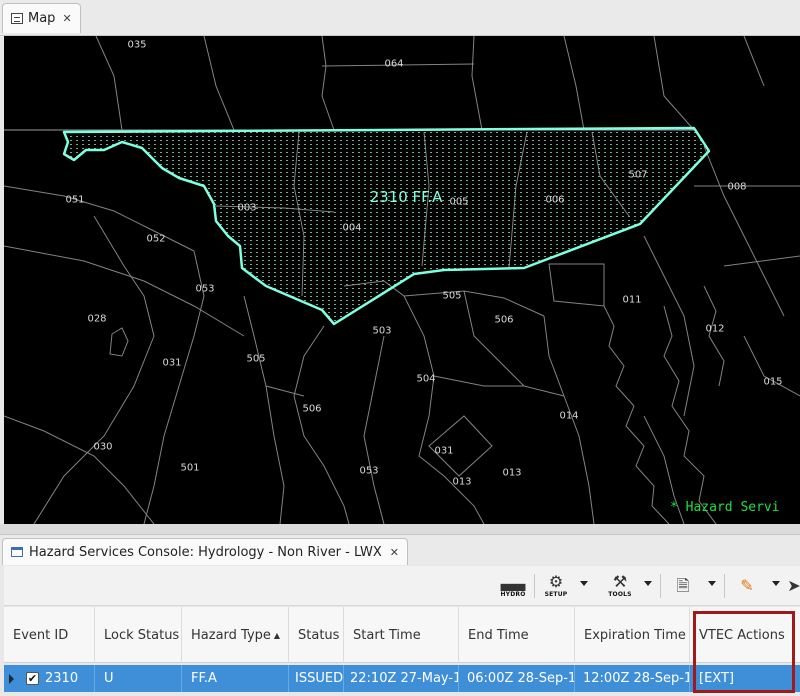  I want to click on column-header-hazard-type: Hazard Type ▲, so click(235, 635).